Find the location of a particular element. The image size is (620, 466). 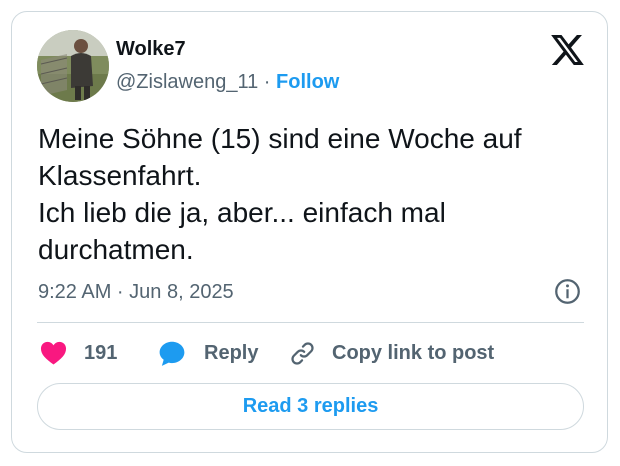

like-button: 191 is located at coordinates (78, 353).